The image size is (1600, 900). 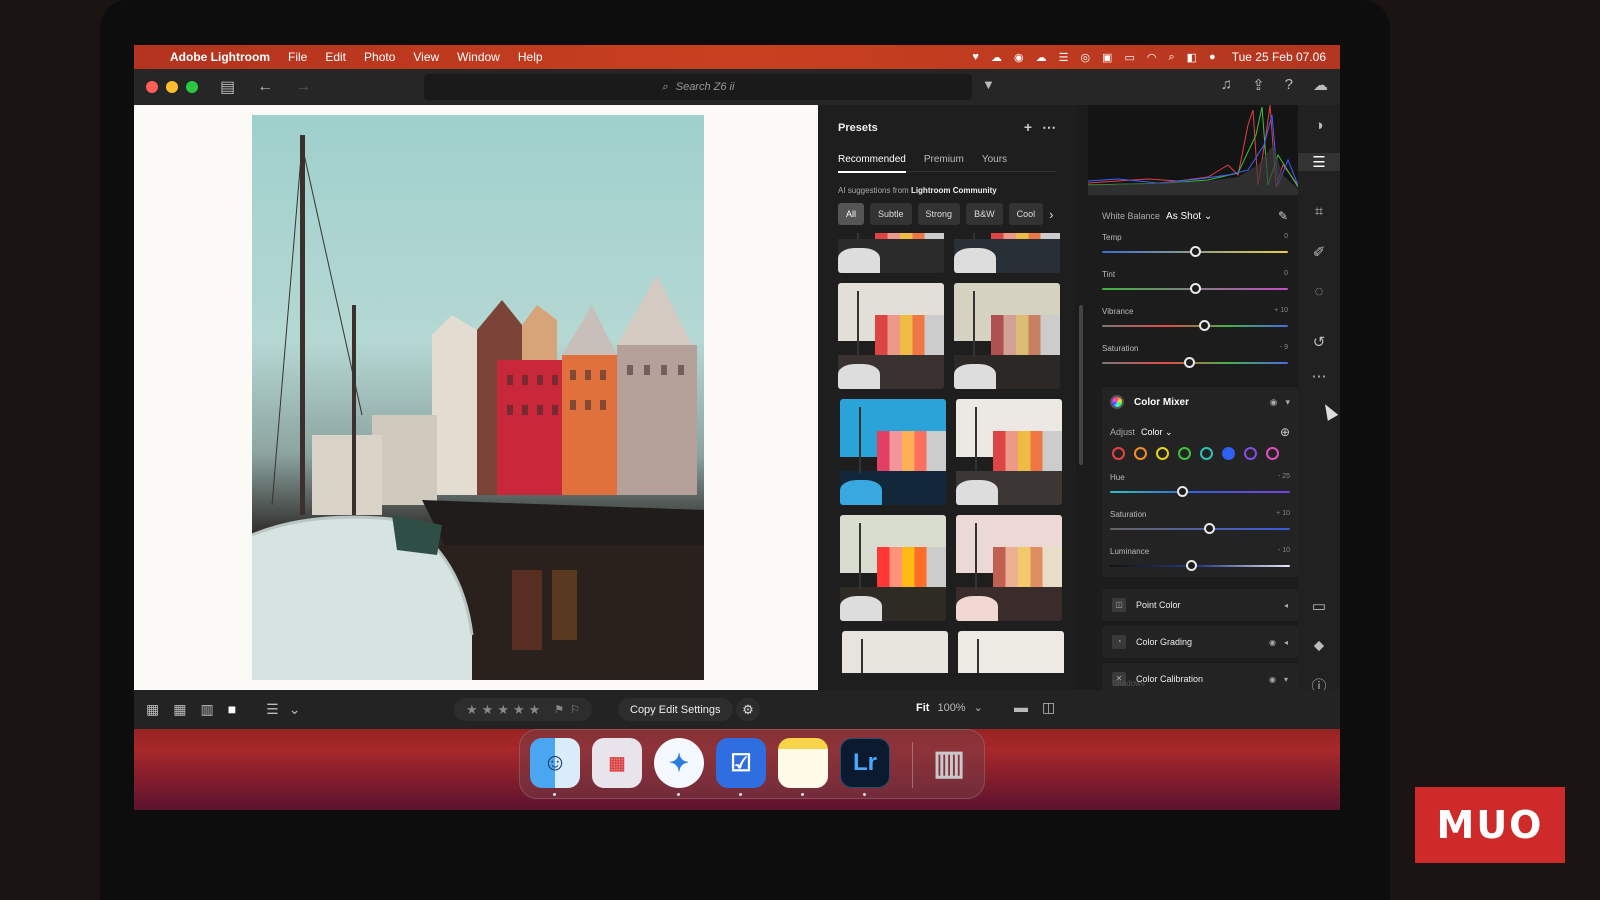 I want to click on user-status-icon: ◎, so click(x=1085, y=57).